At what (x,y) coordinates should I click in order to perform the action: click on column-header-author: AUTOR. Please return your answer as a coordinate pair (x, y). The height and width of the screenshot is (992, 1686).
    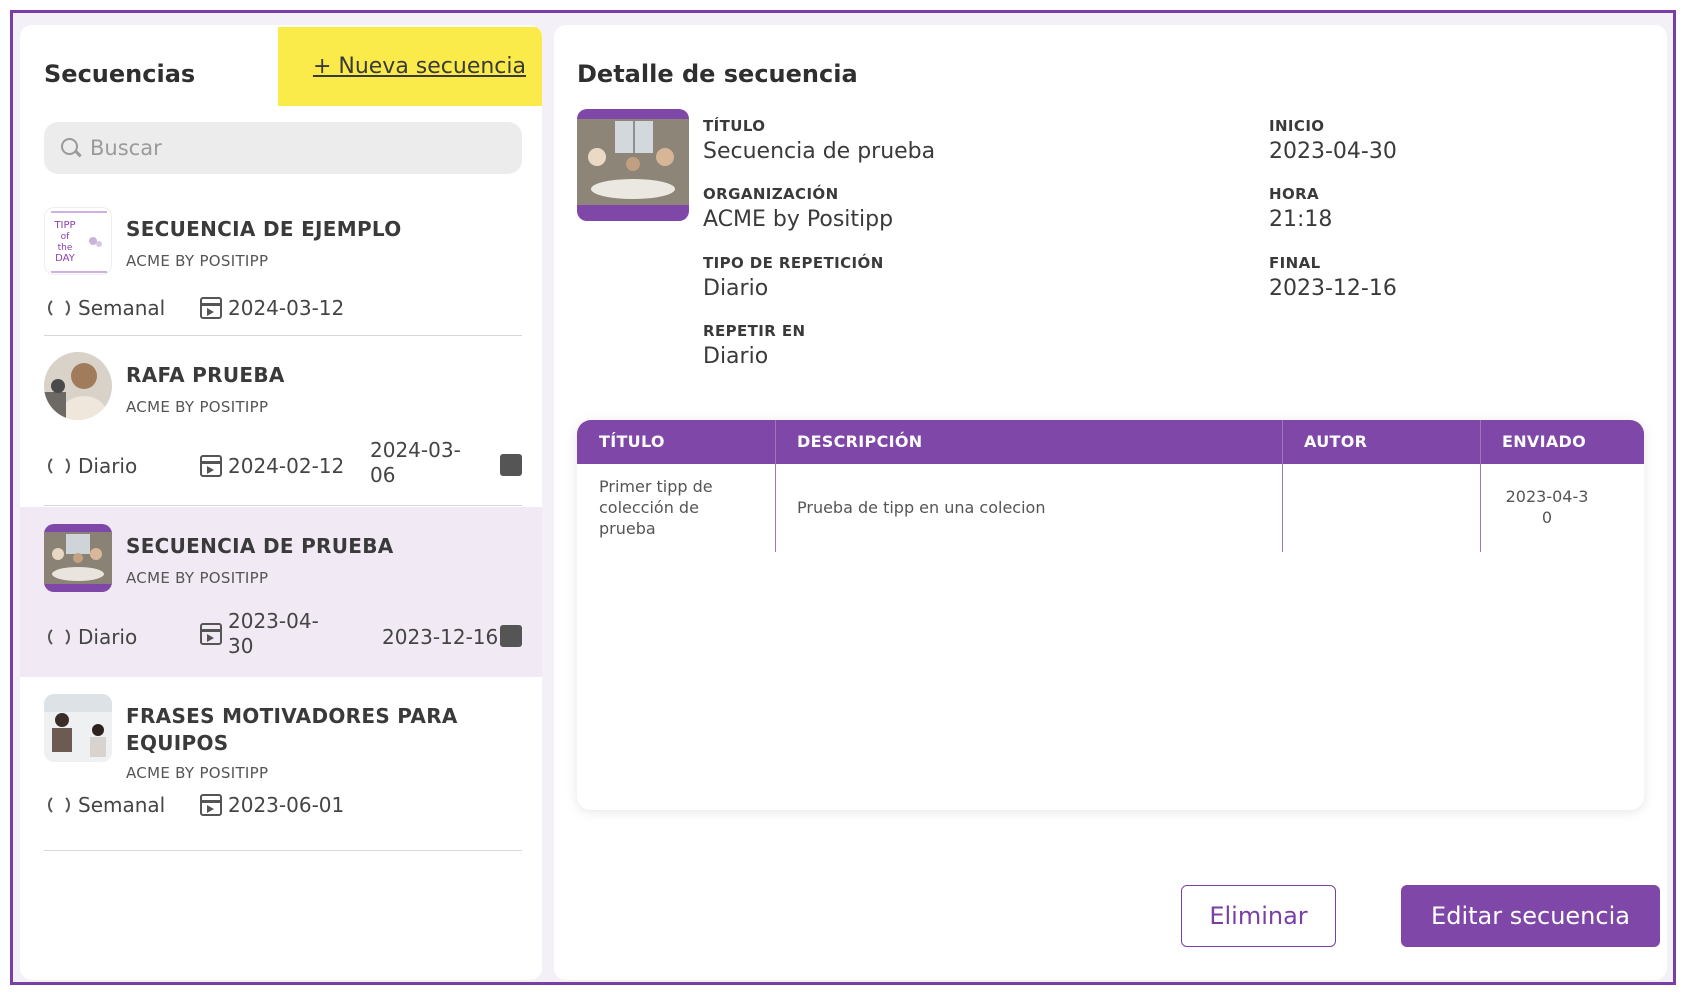
    Looking at the image, I should click on (1324, 442).